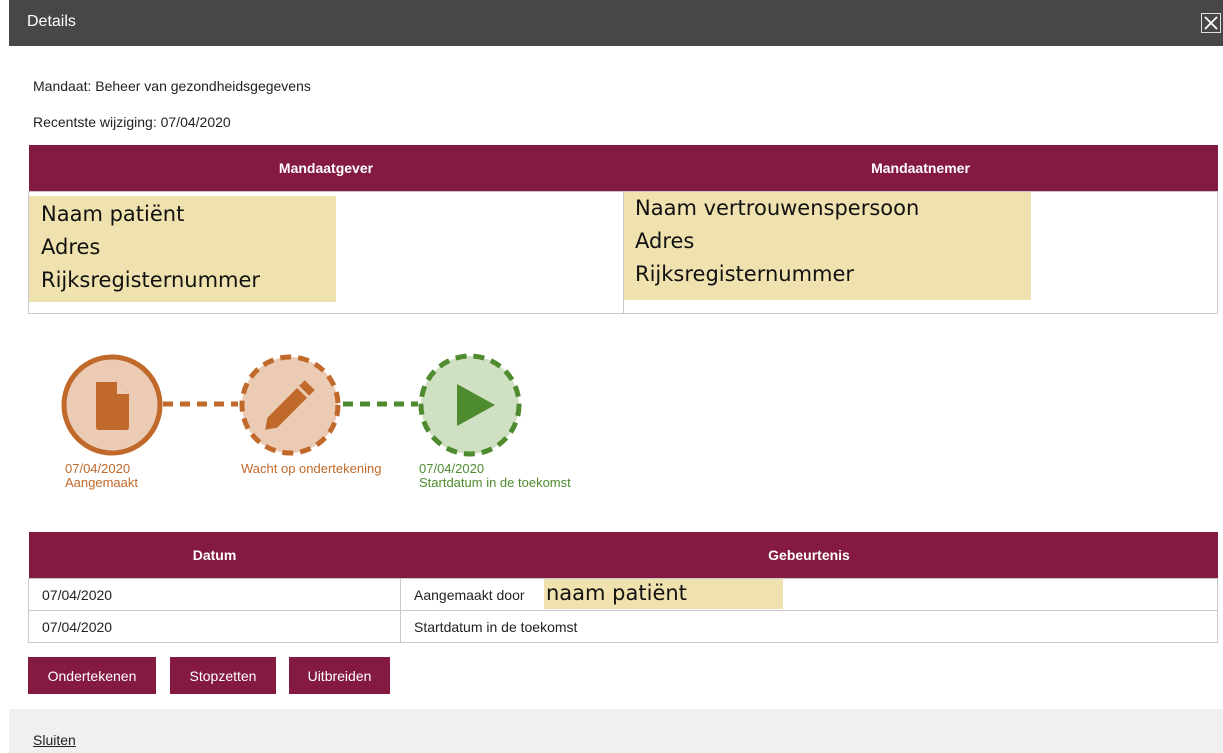 This screenshot has width=1223, height=753. Describe the element at coordinates (51, 21) in the screenshot. I see `dialog-title: Details` at that location.